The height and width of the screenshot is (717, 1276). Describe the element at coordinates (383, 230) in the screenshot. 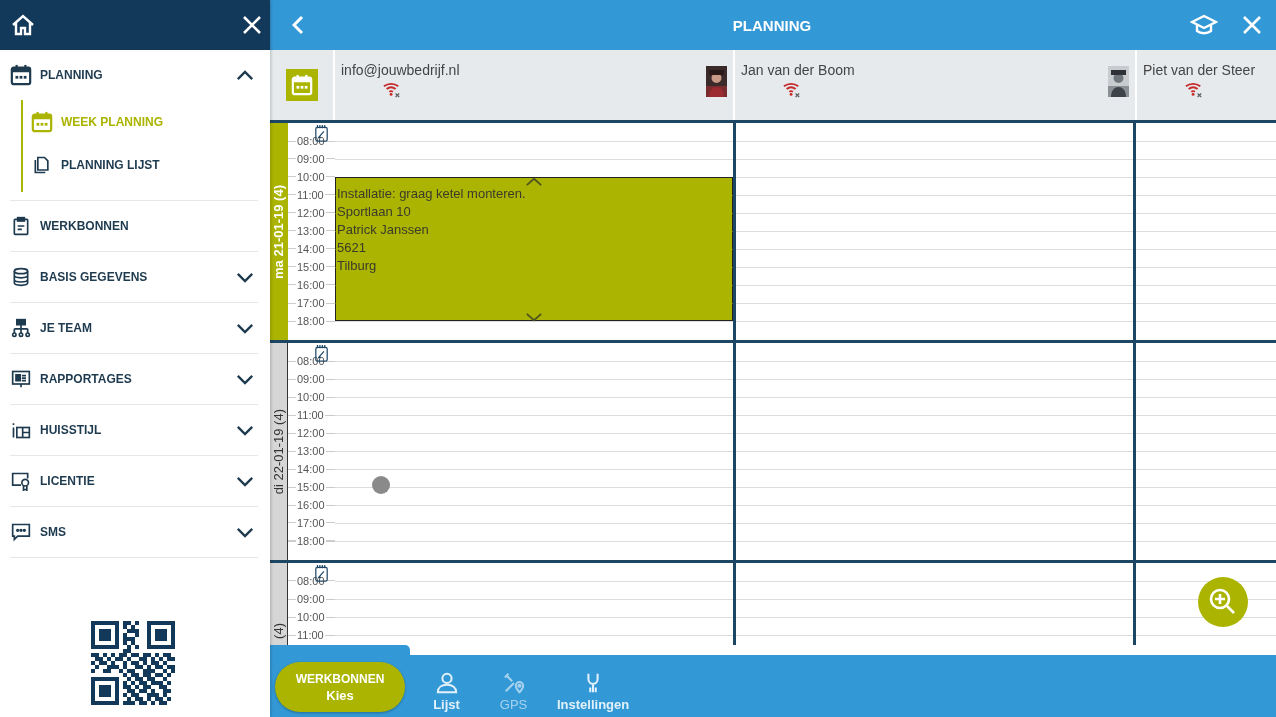

I see `appointment-text: Patrick Janssen` at that location.